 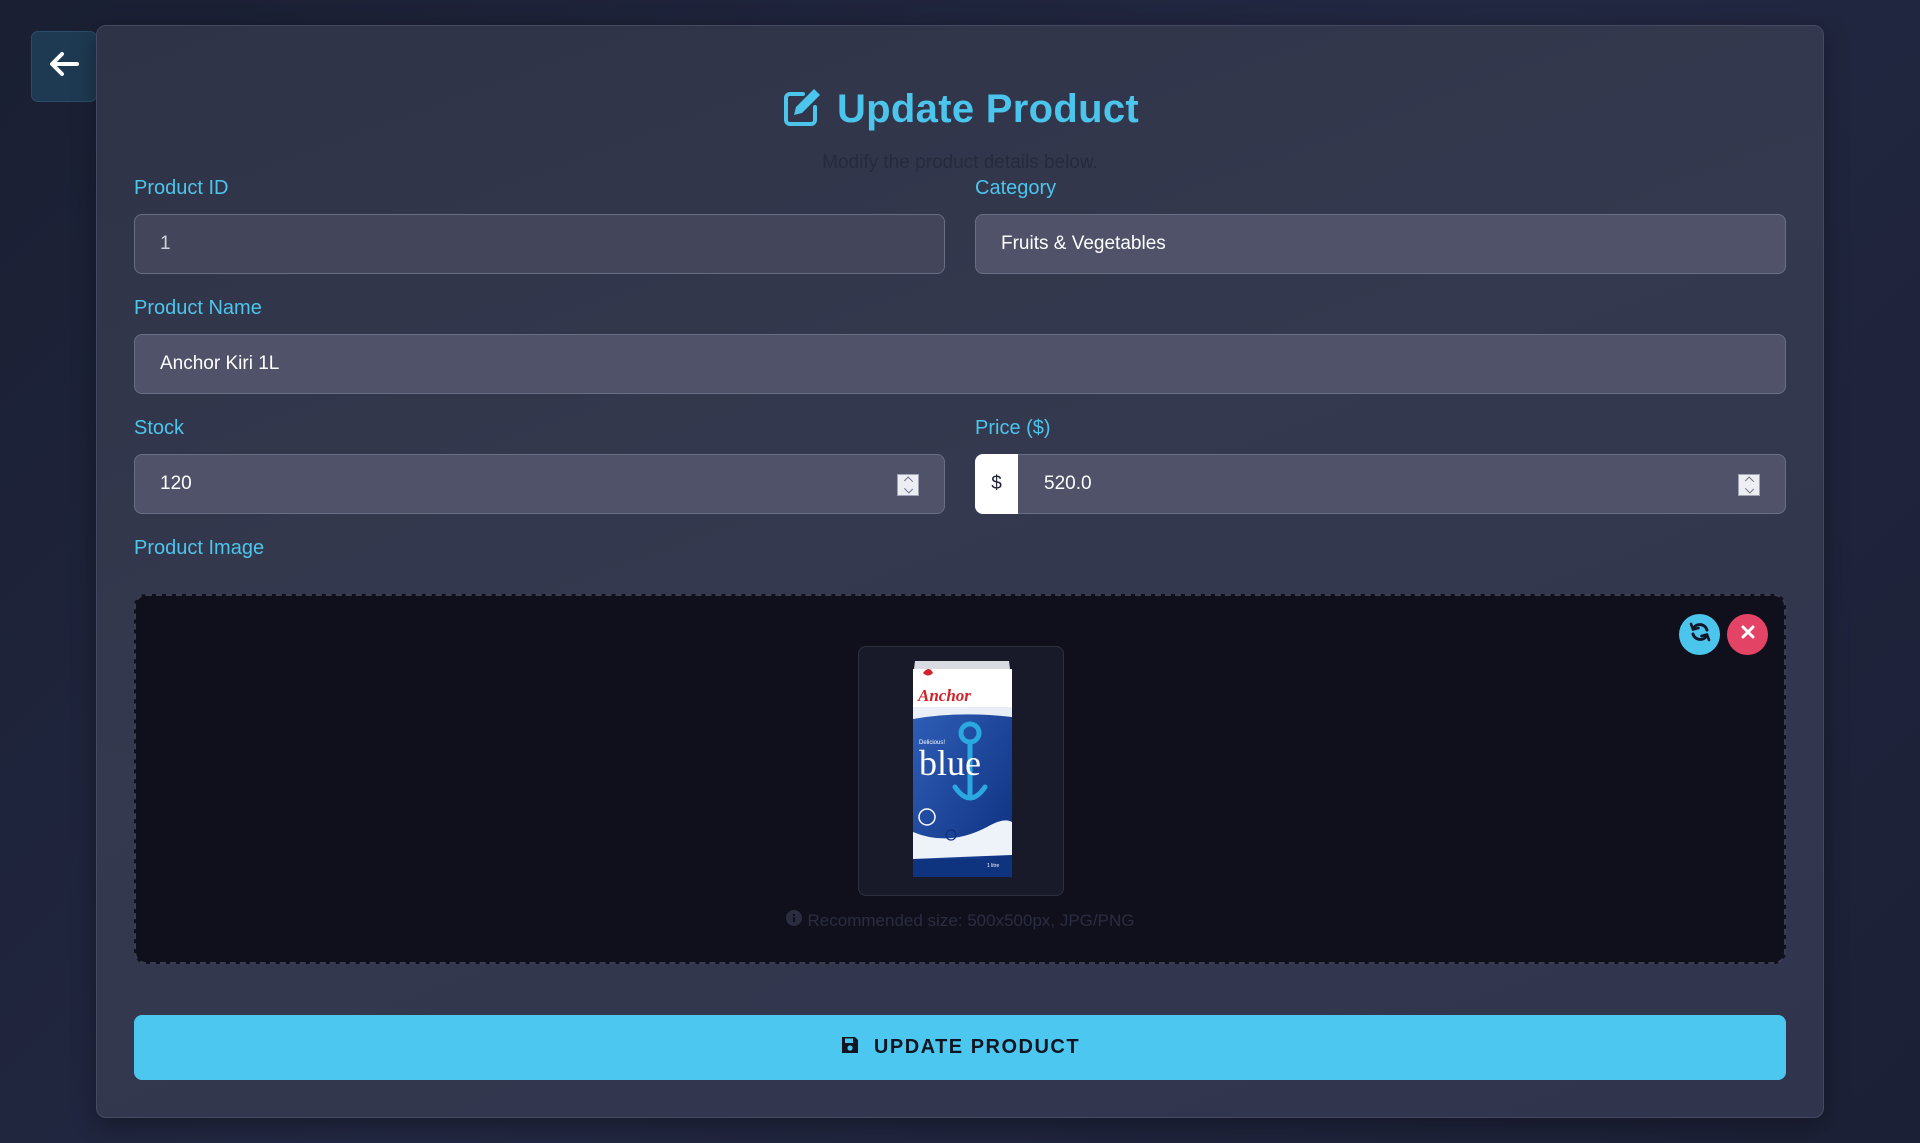 I want to click on price-stepper, so click(x=1749, y=485).